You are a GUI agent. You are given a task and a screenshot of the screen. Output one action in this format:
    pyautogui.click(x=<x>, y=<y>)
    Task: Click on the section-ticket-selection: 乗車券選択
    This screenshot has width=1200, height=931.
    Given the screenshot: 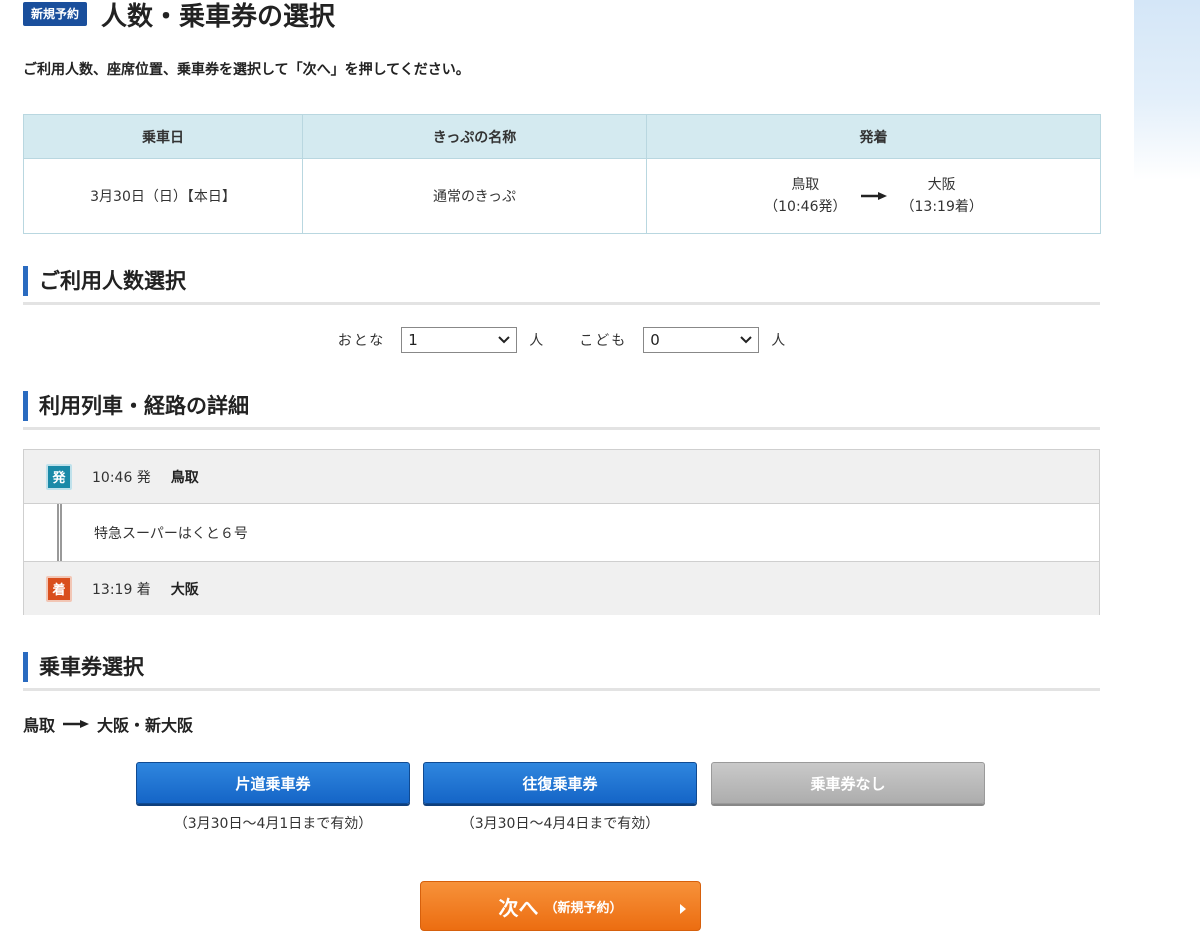 What is the action you would take?
    pyautogui.click(x=561, y=670)
    